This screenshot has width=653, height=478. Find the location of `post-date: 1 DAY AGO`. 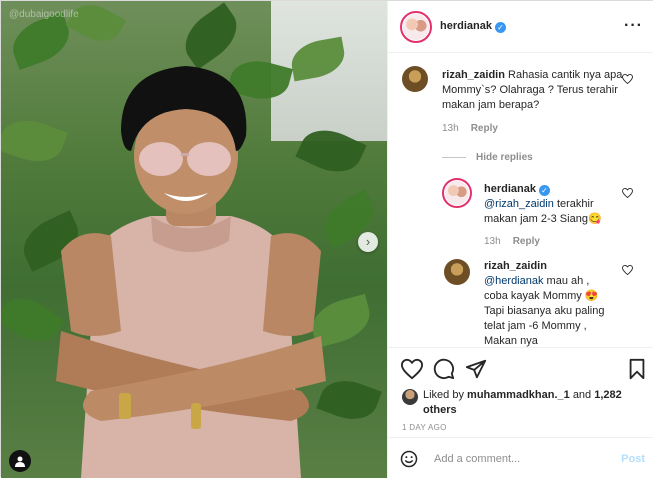

post-date: 1 DAY AGO is located at coordinates (424, 427).